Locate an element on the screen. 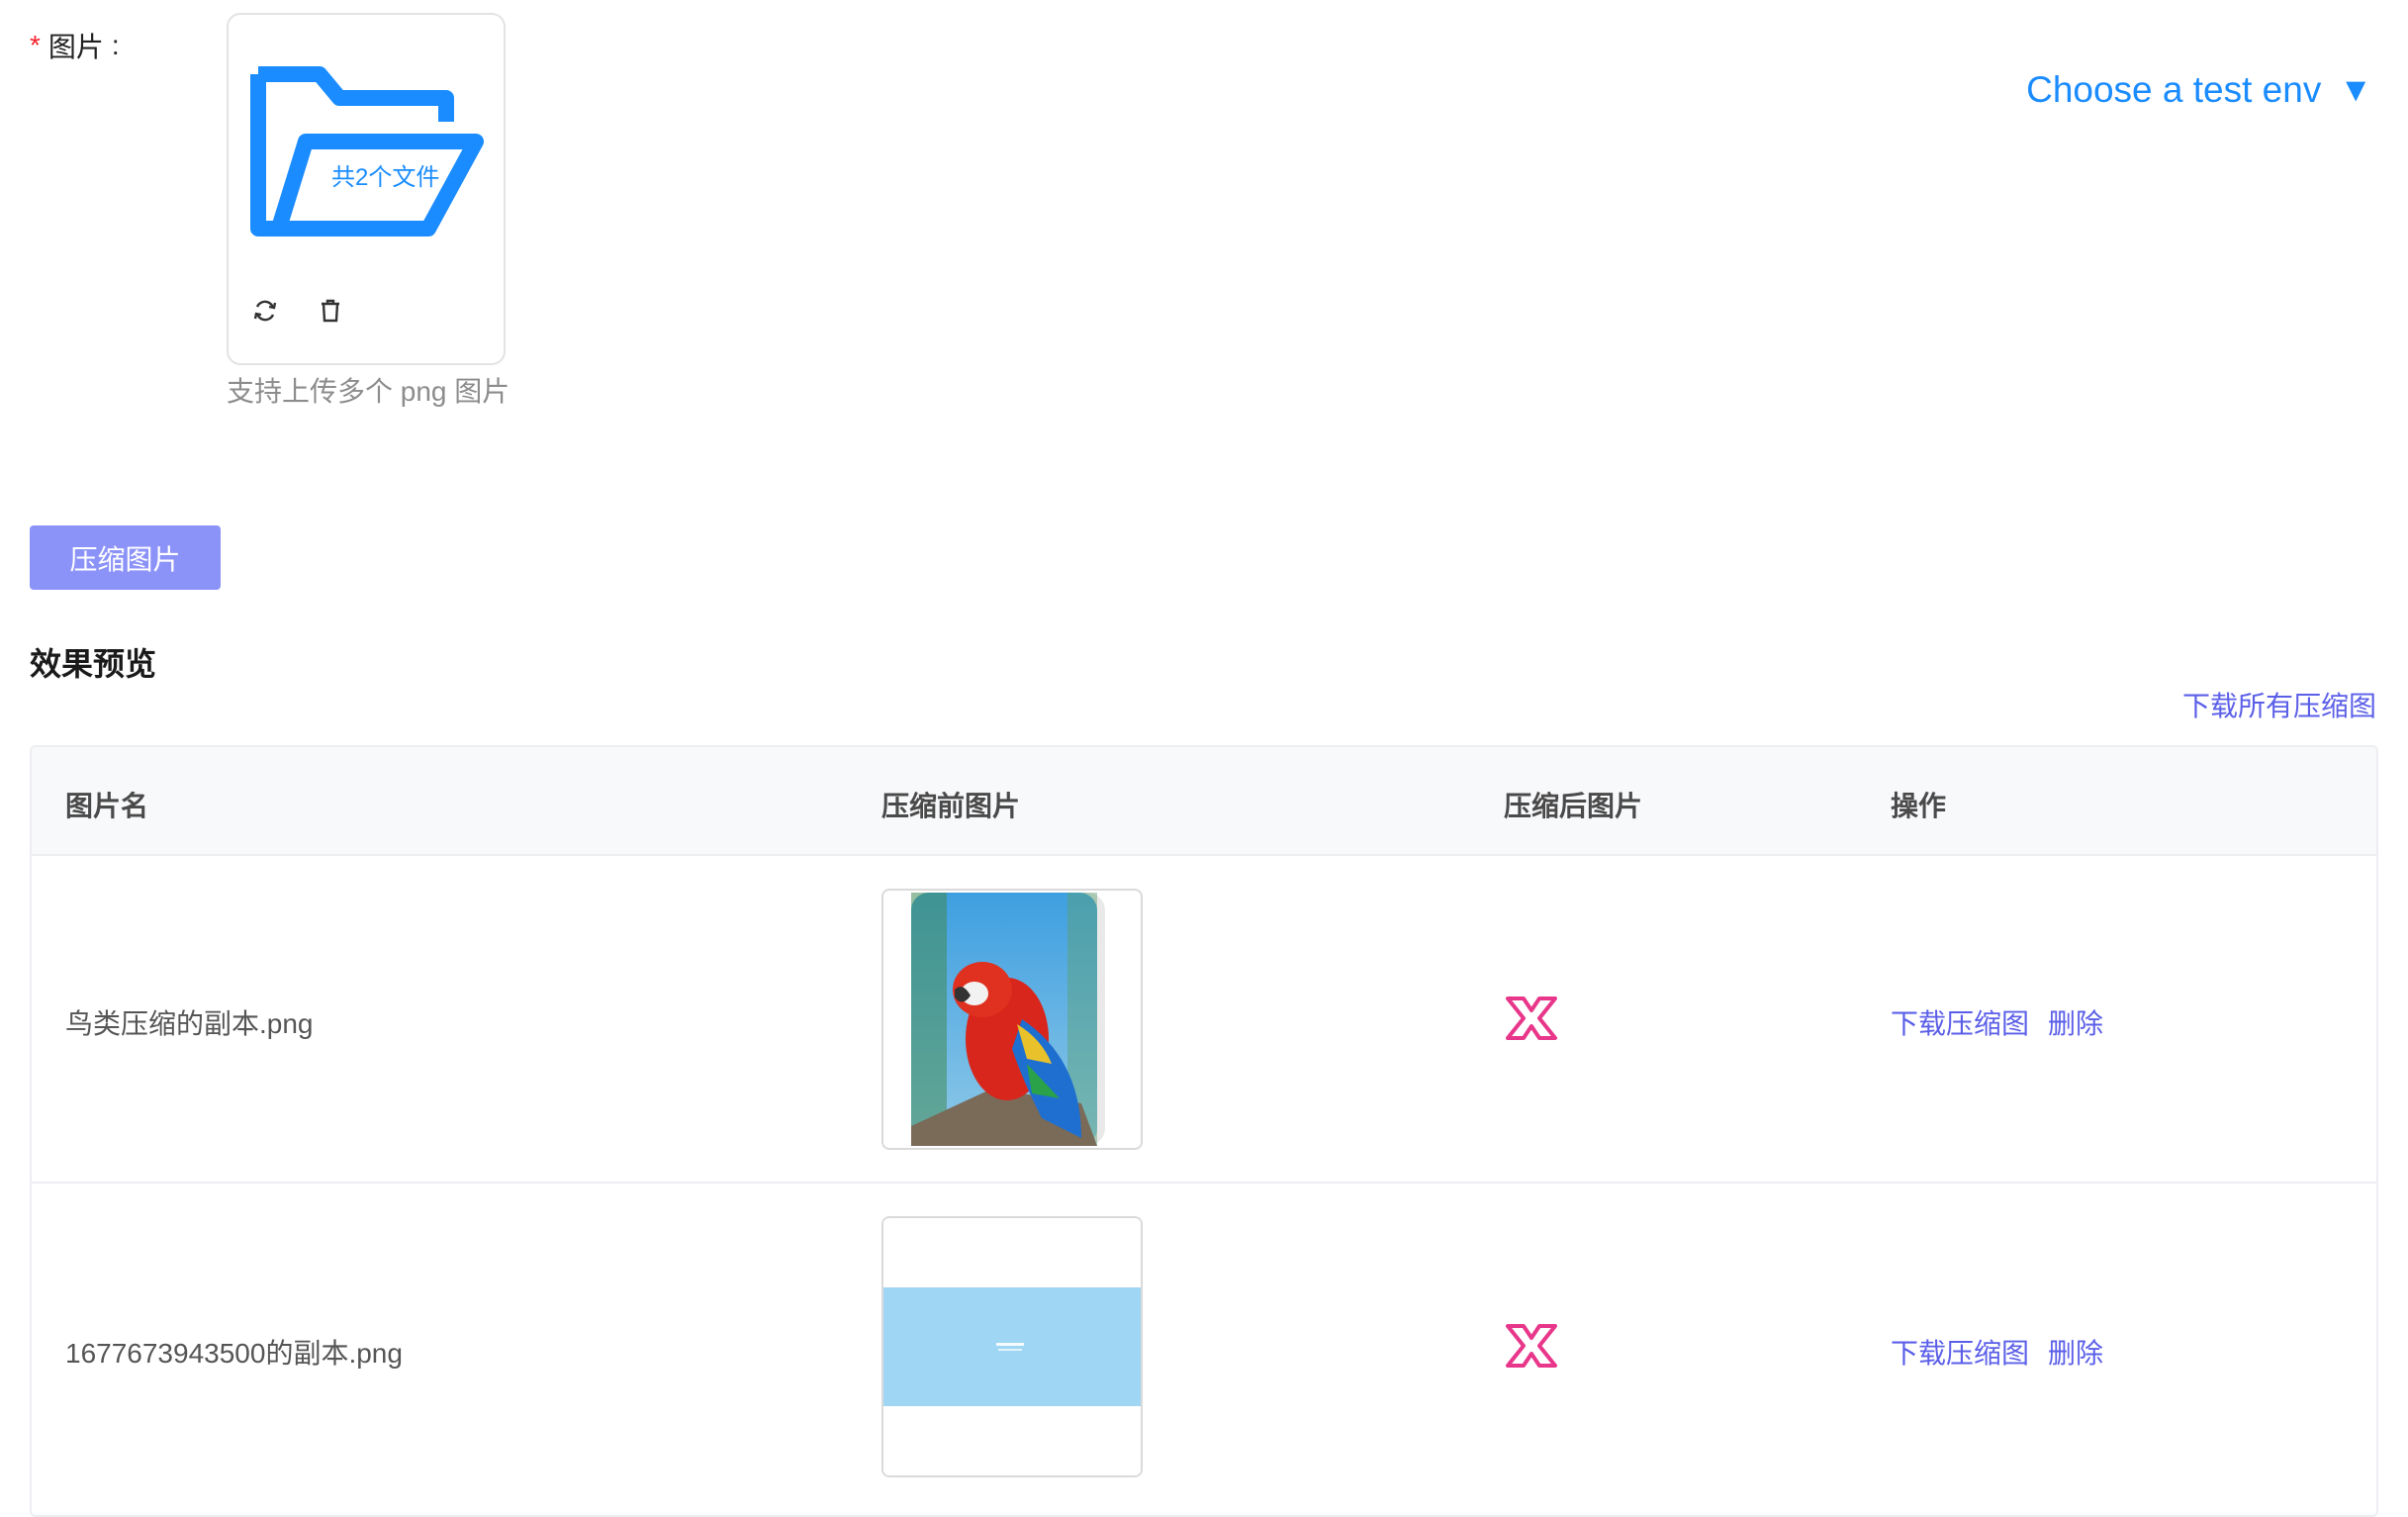 The width and height of the screenshot is (2408, 1517). label-text: 图片 is located at coordinates (75, 47).